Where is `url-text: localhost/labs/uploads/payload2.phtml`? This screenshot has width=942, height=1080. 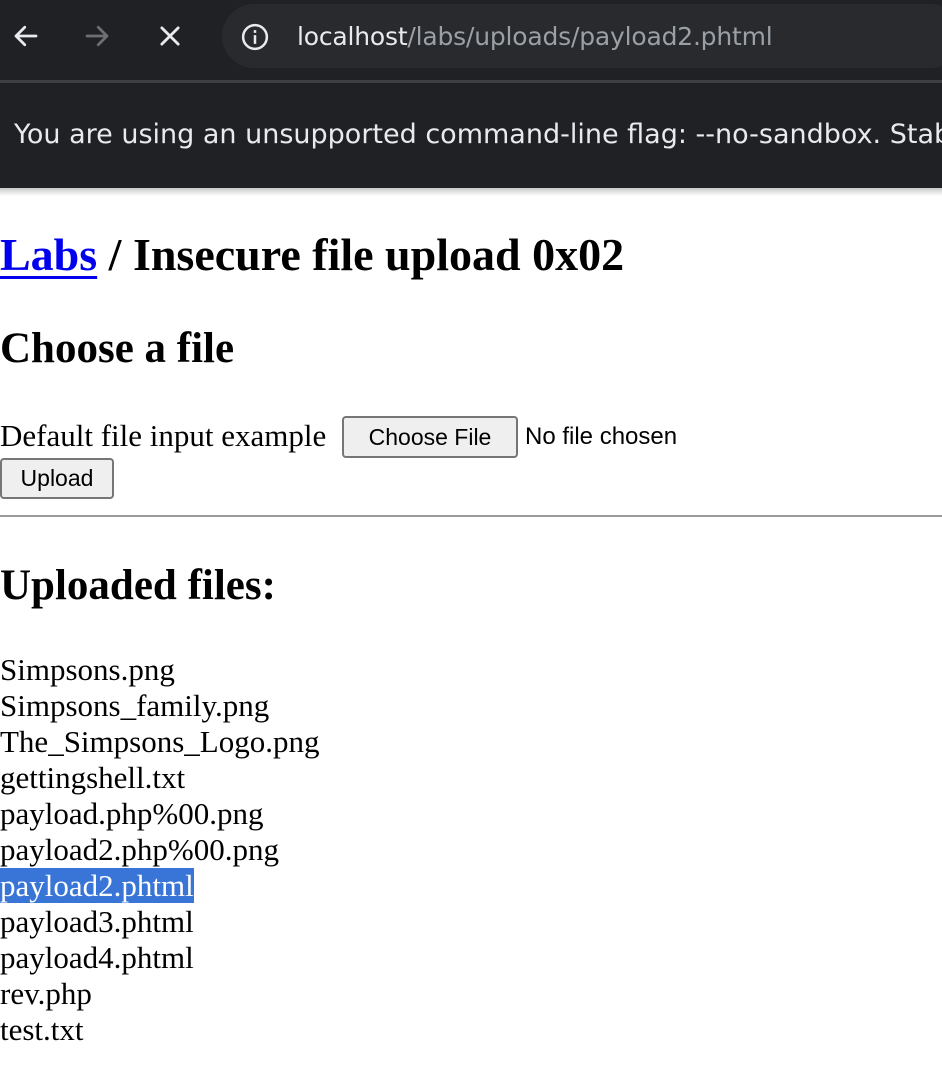 url-text: localhost/labs/uploads/payload2.phtml is located at coordinates (535, 37).